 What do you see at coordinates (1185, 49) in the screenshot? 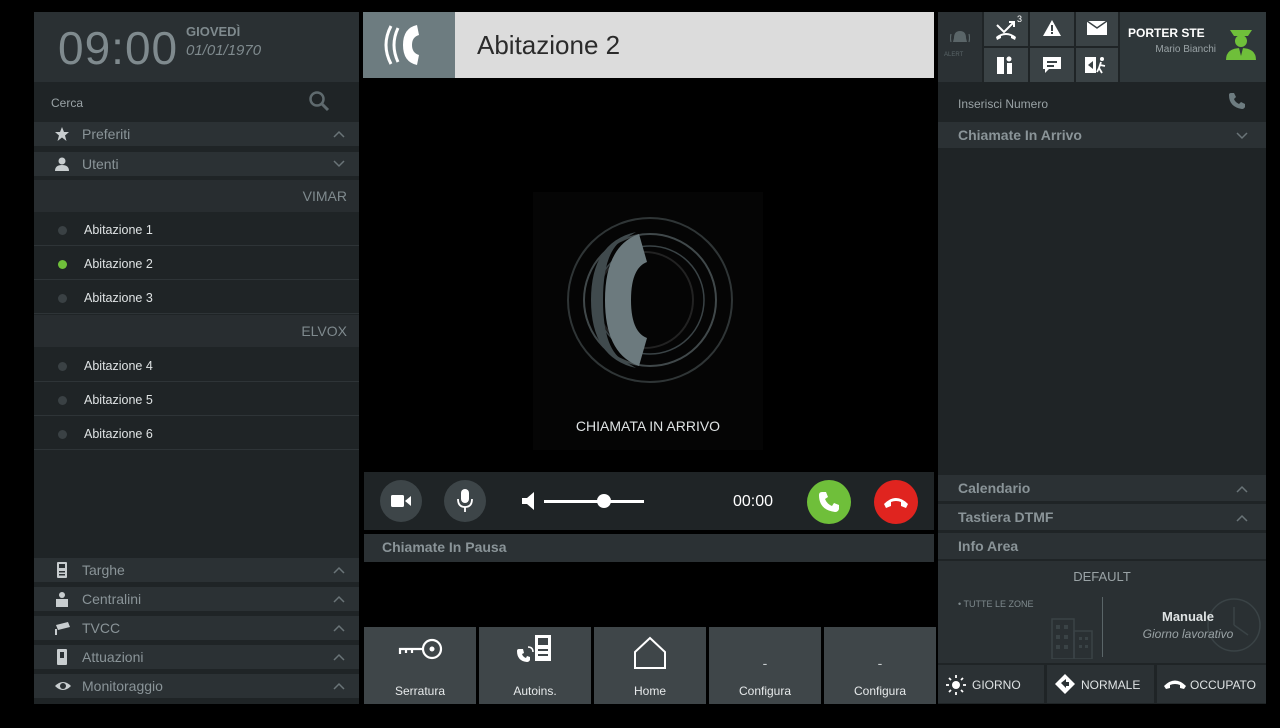
I see `porter-user: Mario Bianchi` at bounding box center [1185, 49].